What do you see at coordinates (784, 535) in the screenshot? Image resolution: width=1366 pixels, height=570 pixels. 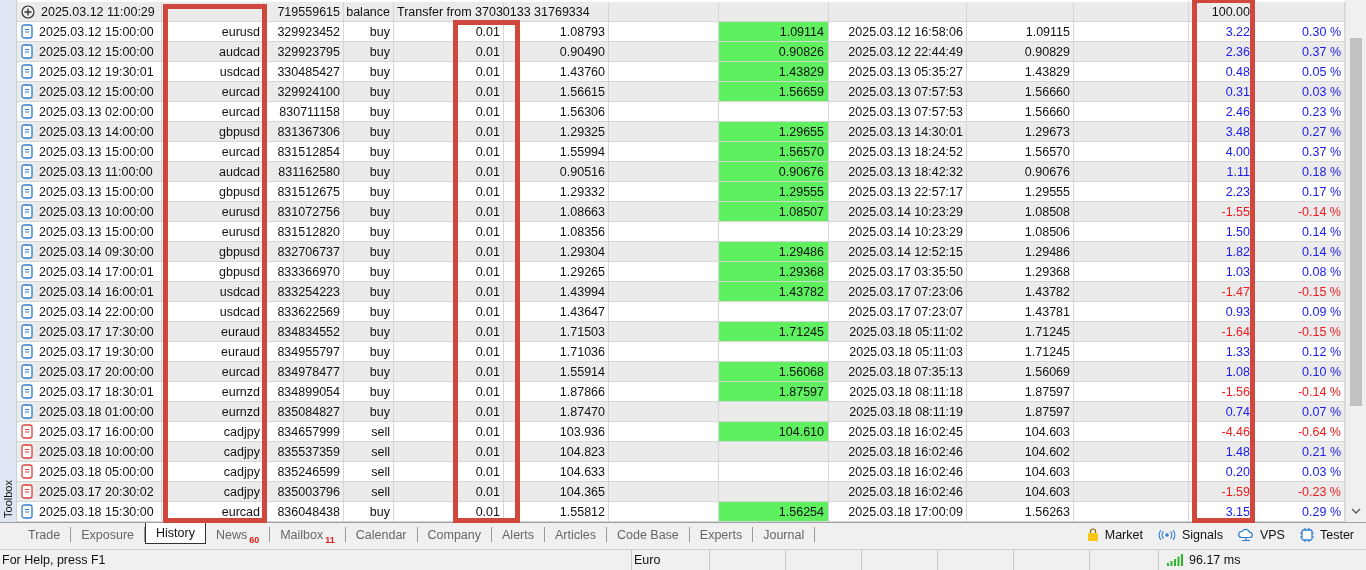 I see `tab: Journal` at bounding box center [784, 535].